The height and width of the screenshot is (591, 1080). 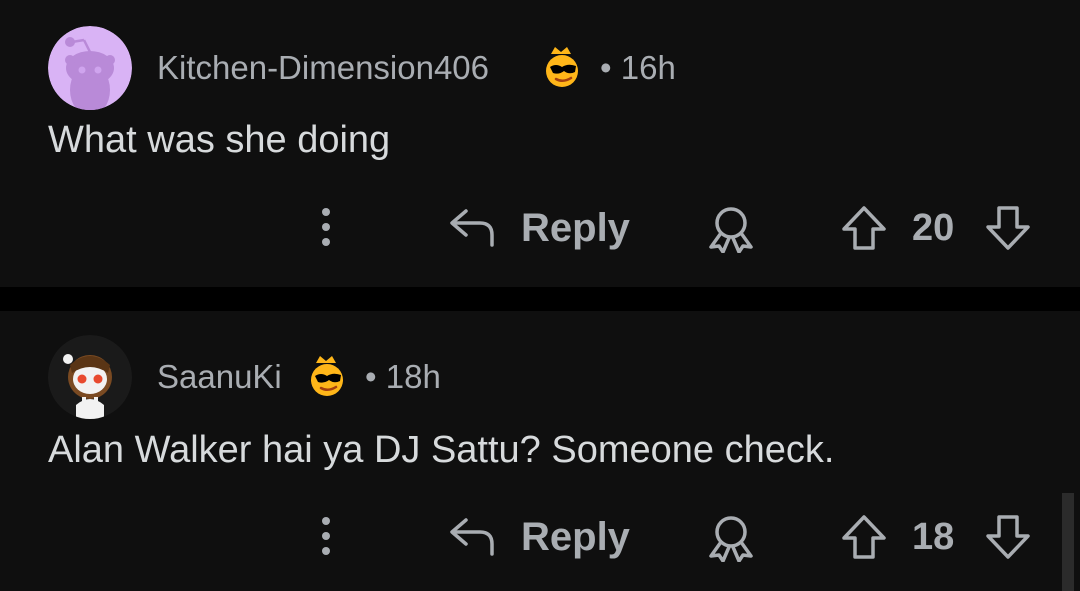 I want to click on username: Kitchen-Dimension406, so click(x=323, y=68).